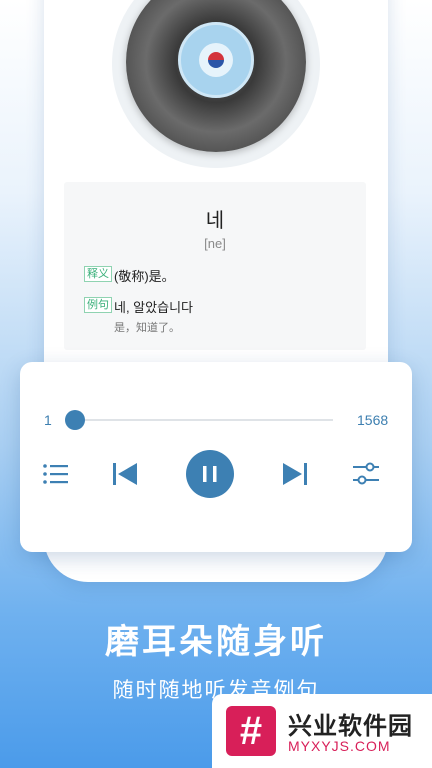 This screenshot has height=768, width=432. I want to click on flashcard-phonetic: [ne], so click(215, 243).